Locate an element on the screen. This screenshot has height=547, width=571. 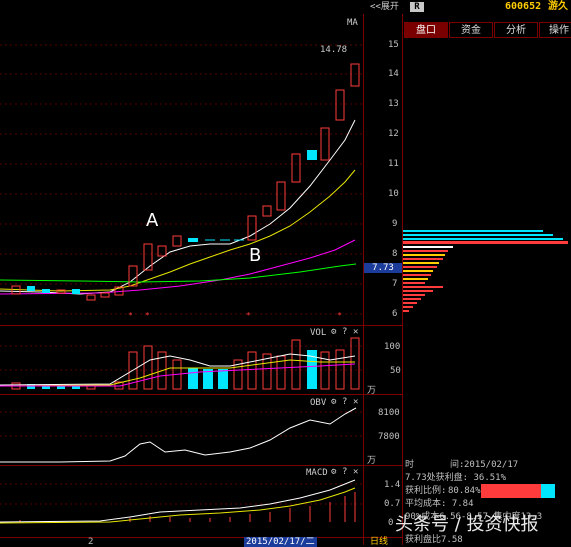
price-high-label: 14.78 is located at coordinates (334, 50).